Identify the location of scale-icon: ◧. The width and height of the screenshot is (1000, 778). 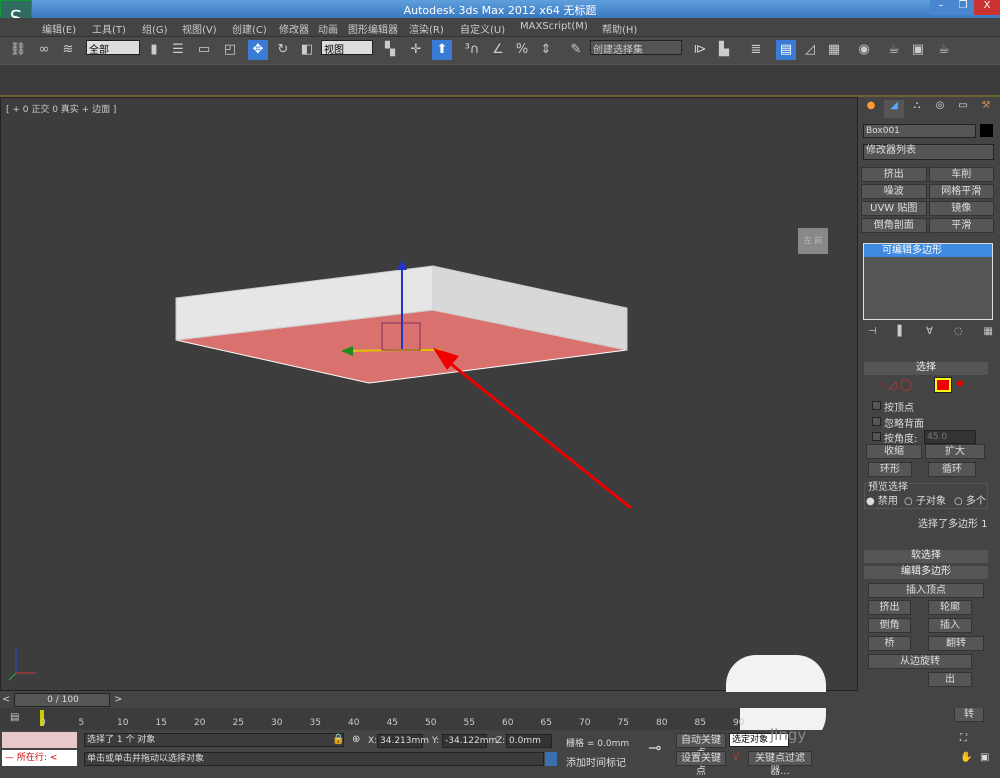
(307, 50).